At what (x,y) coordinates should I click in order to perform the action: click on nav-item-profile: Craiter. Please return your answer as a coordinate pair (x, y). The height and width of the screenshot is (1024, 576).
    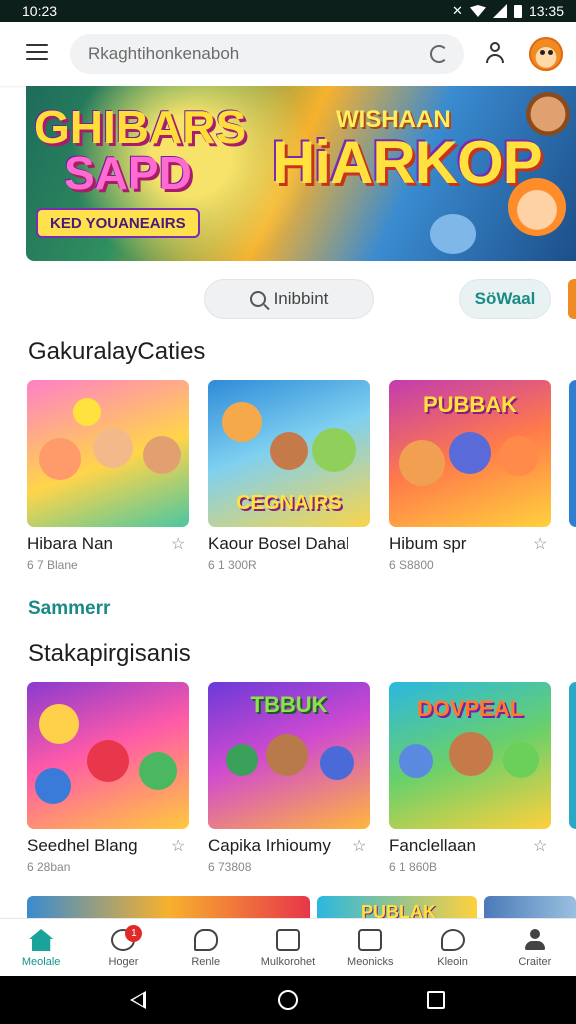
    Looking at the image, I should click on (535, 947).